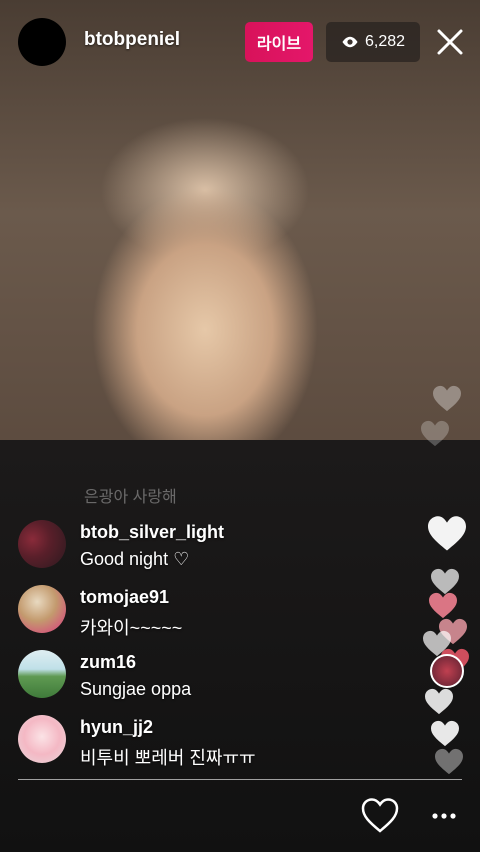 The image size is (480, 852). Describe the element at coordinates (188, 613) in the screenshot. I see `comment-item: tomojae91 카와이~~~~~` at that location.